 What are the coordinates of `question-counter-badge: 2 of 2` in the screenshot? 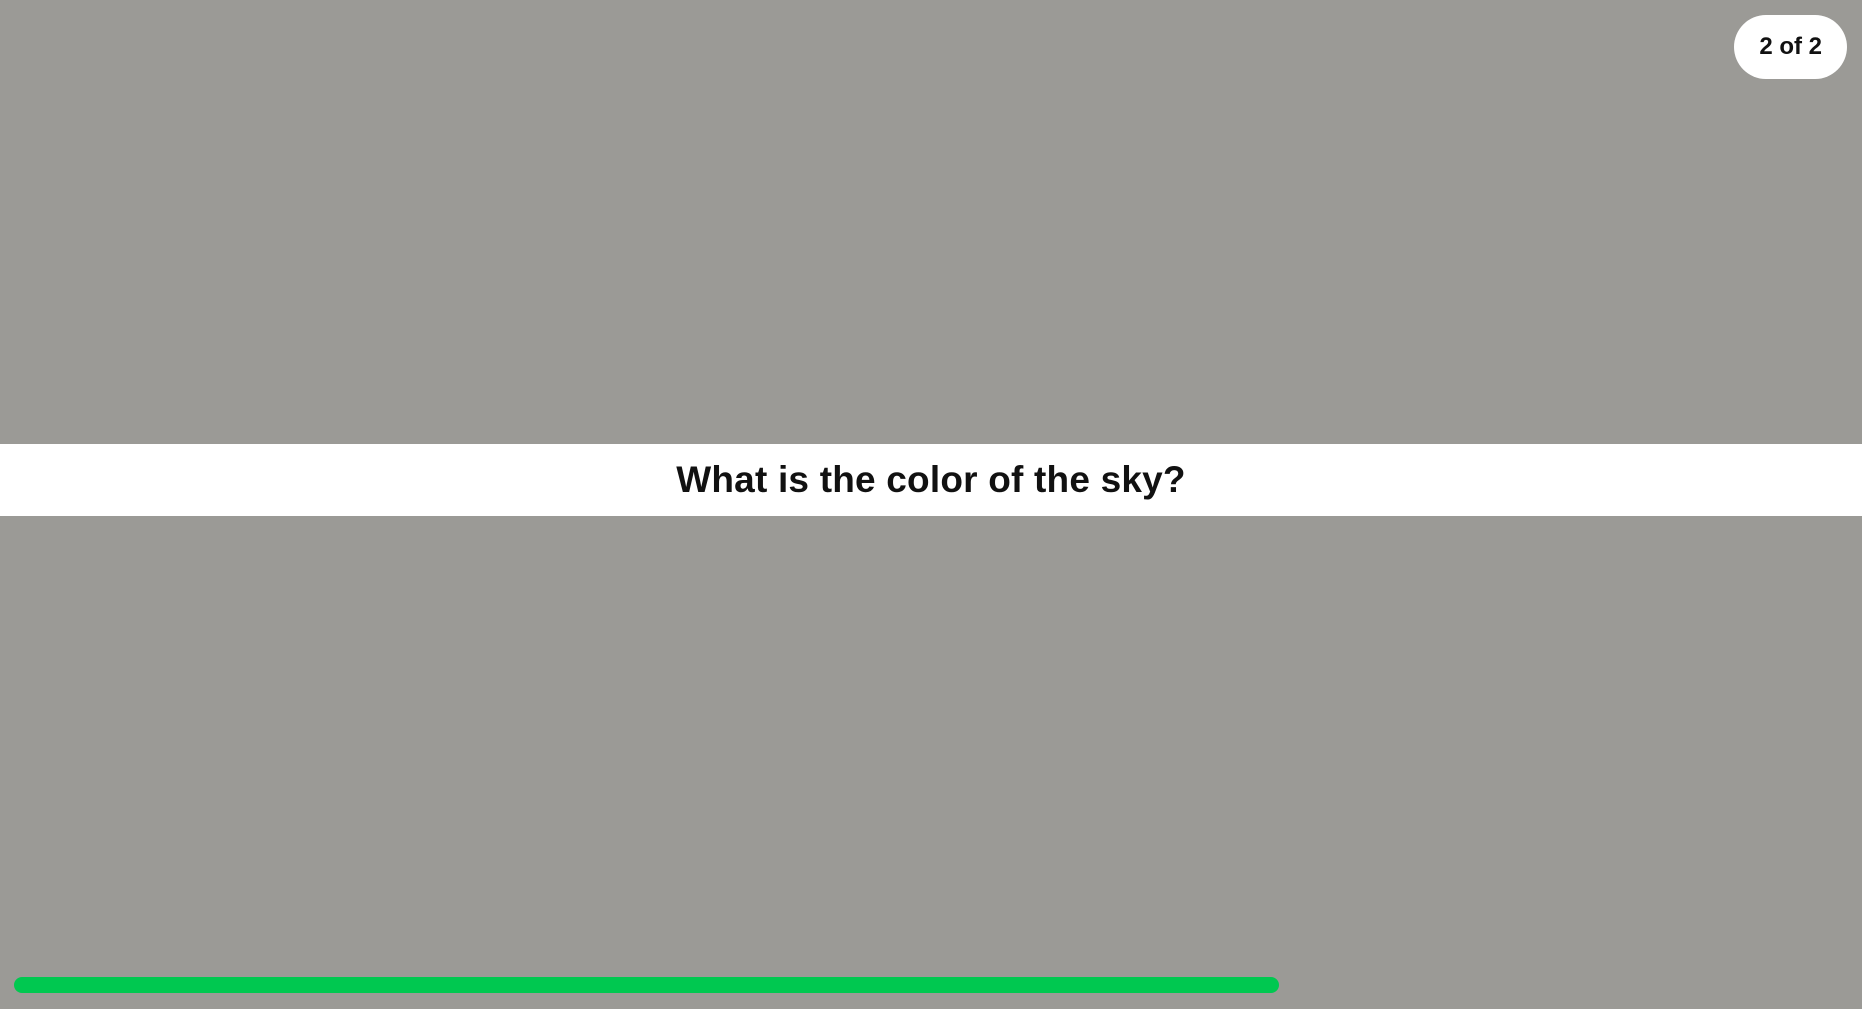 It's located at (1790, 47).